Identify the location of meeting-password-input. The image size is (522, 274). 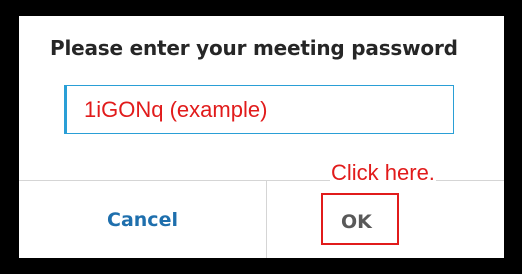
(259, 109).